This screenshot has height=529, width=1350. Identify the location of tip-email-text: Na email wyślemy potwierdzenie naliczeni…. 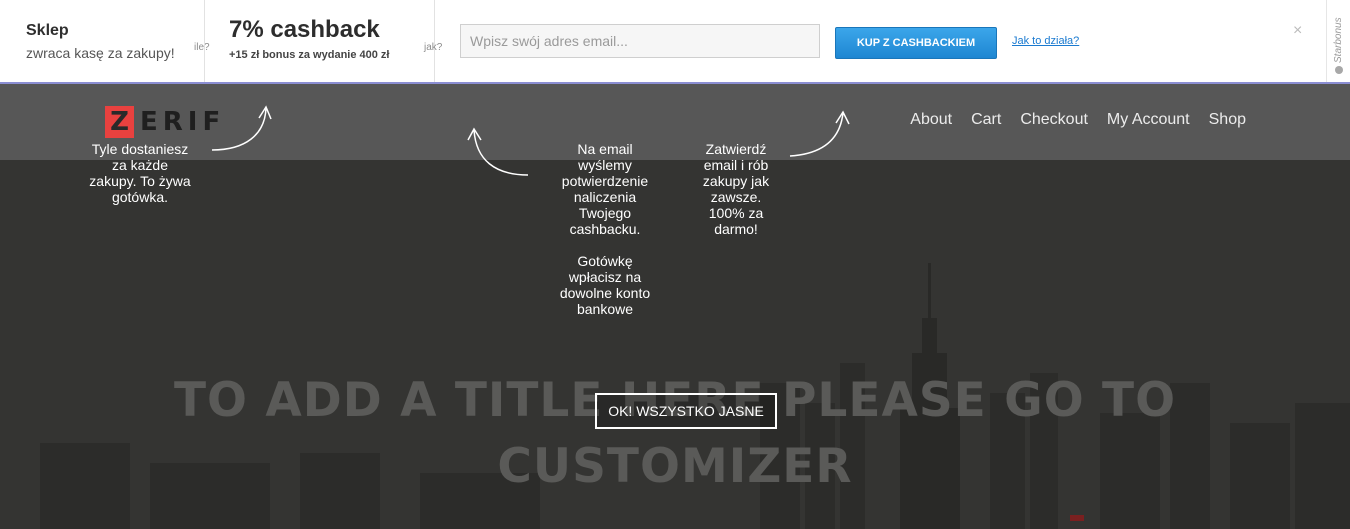
(605, 189).